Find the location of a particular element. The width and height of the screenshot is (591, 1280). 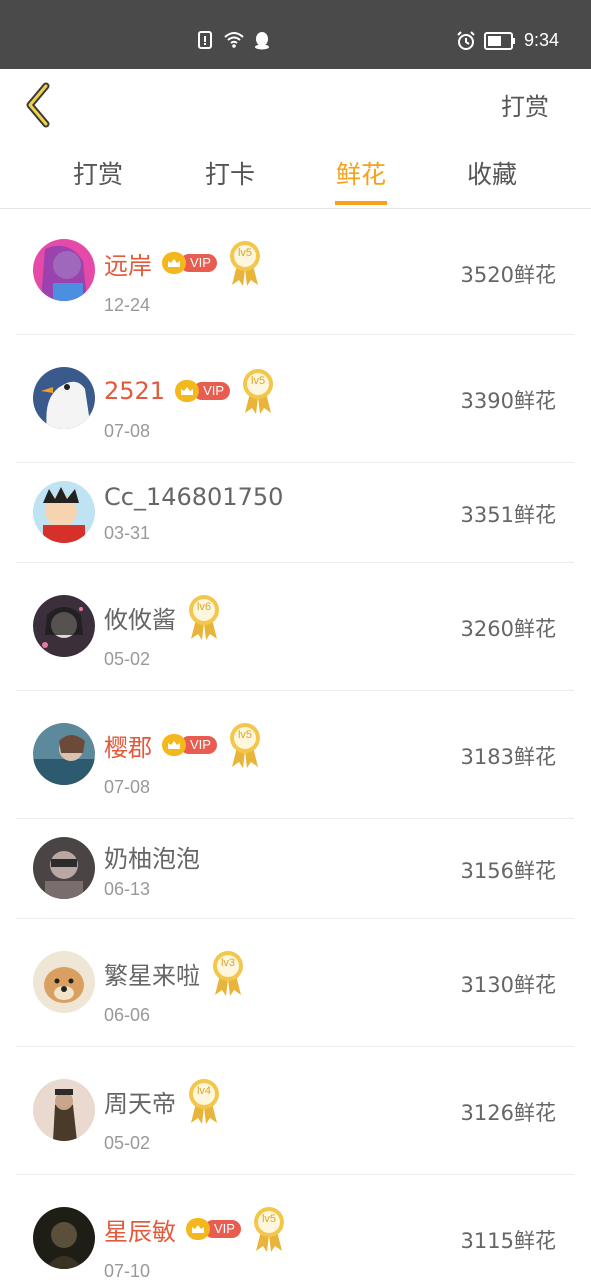

name-line: 星辰敏 VIP lv5 is located at coordinates (195, 1229).